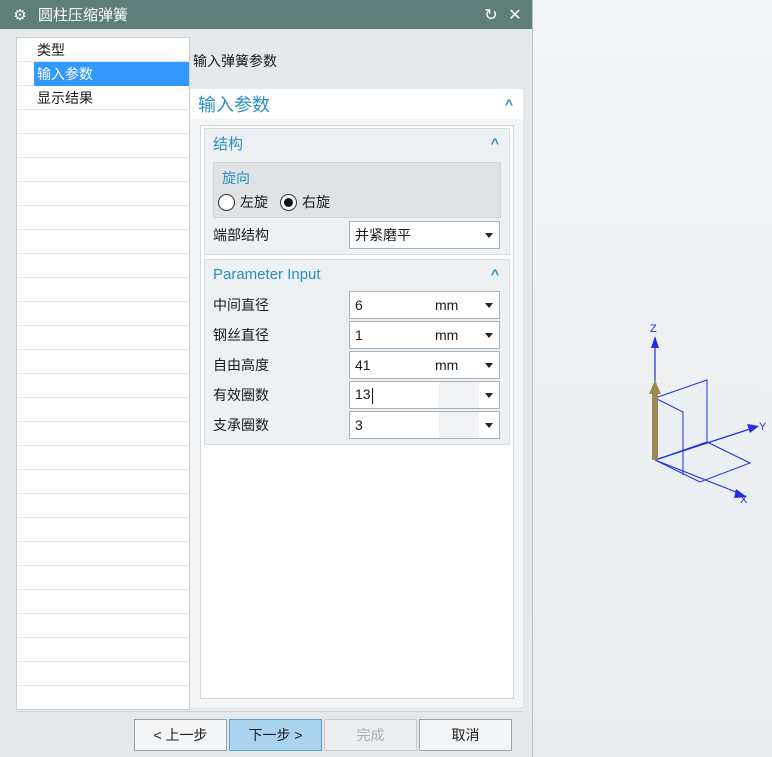 The image size is (772, 757). Describe the element at coordinates (370, 735) in the screenshot. I see `finish-button: 完成` at that location.